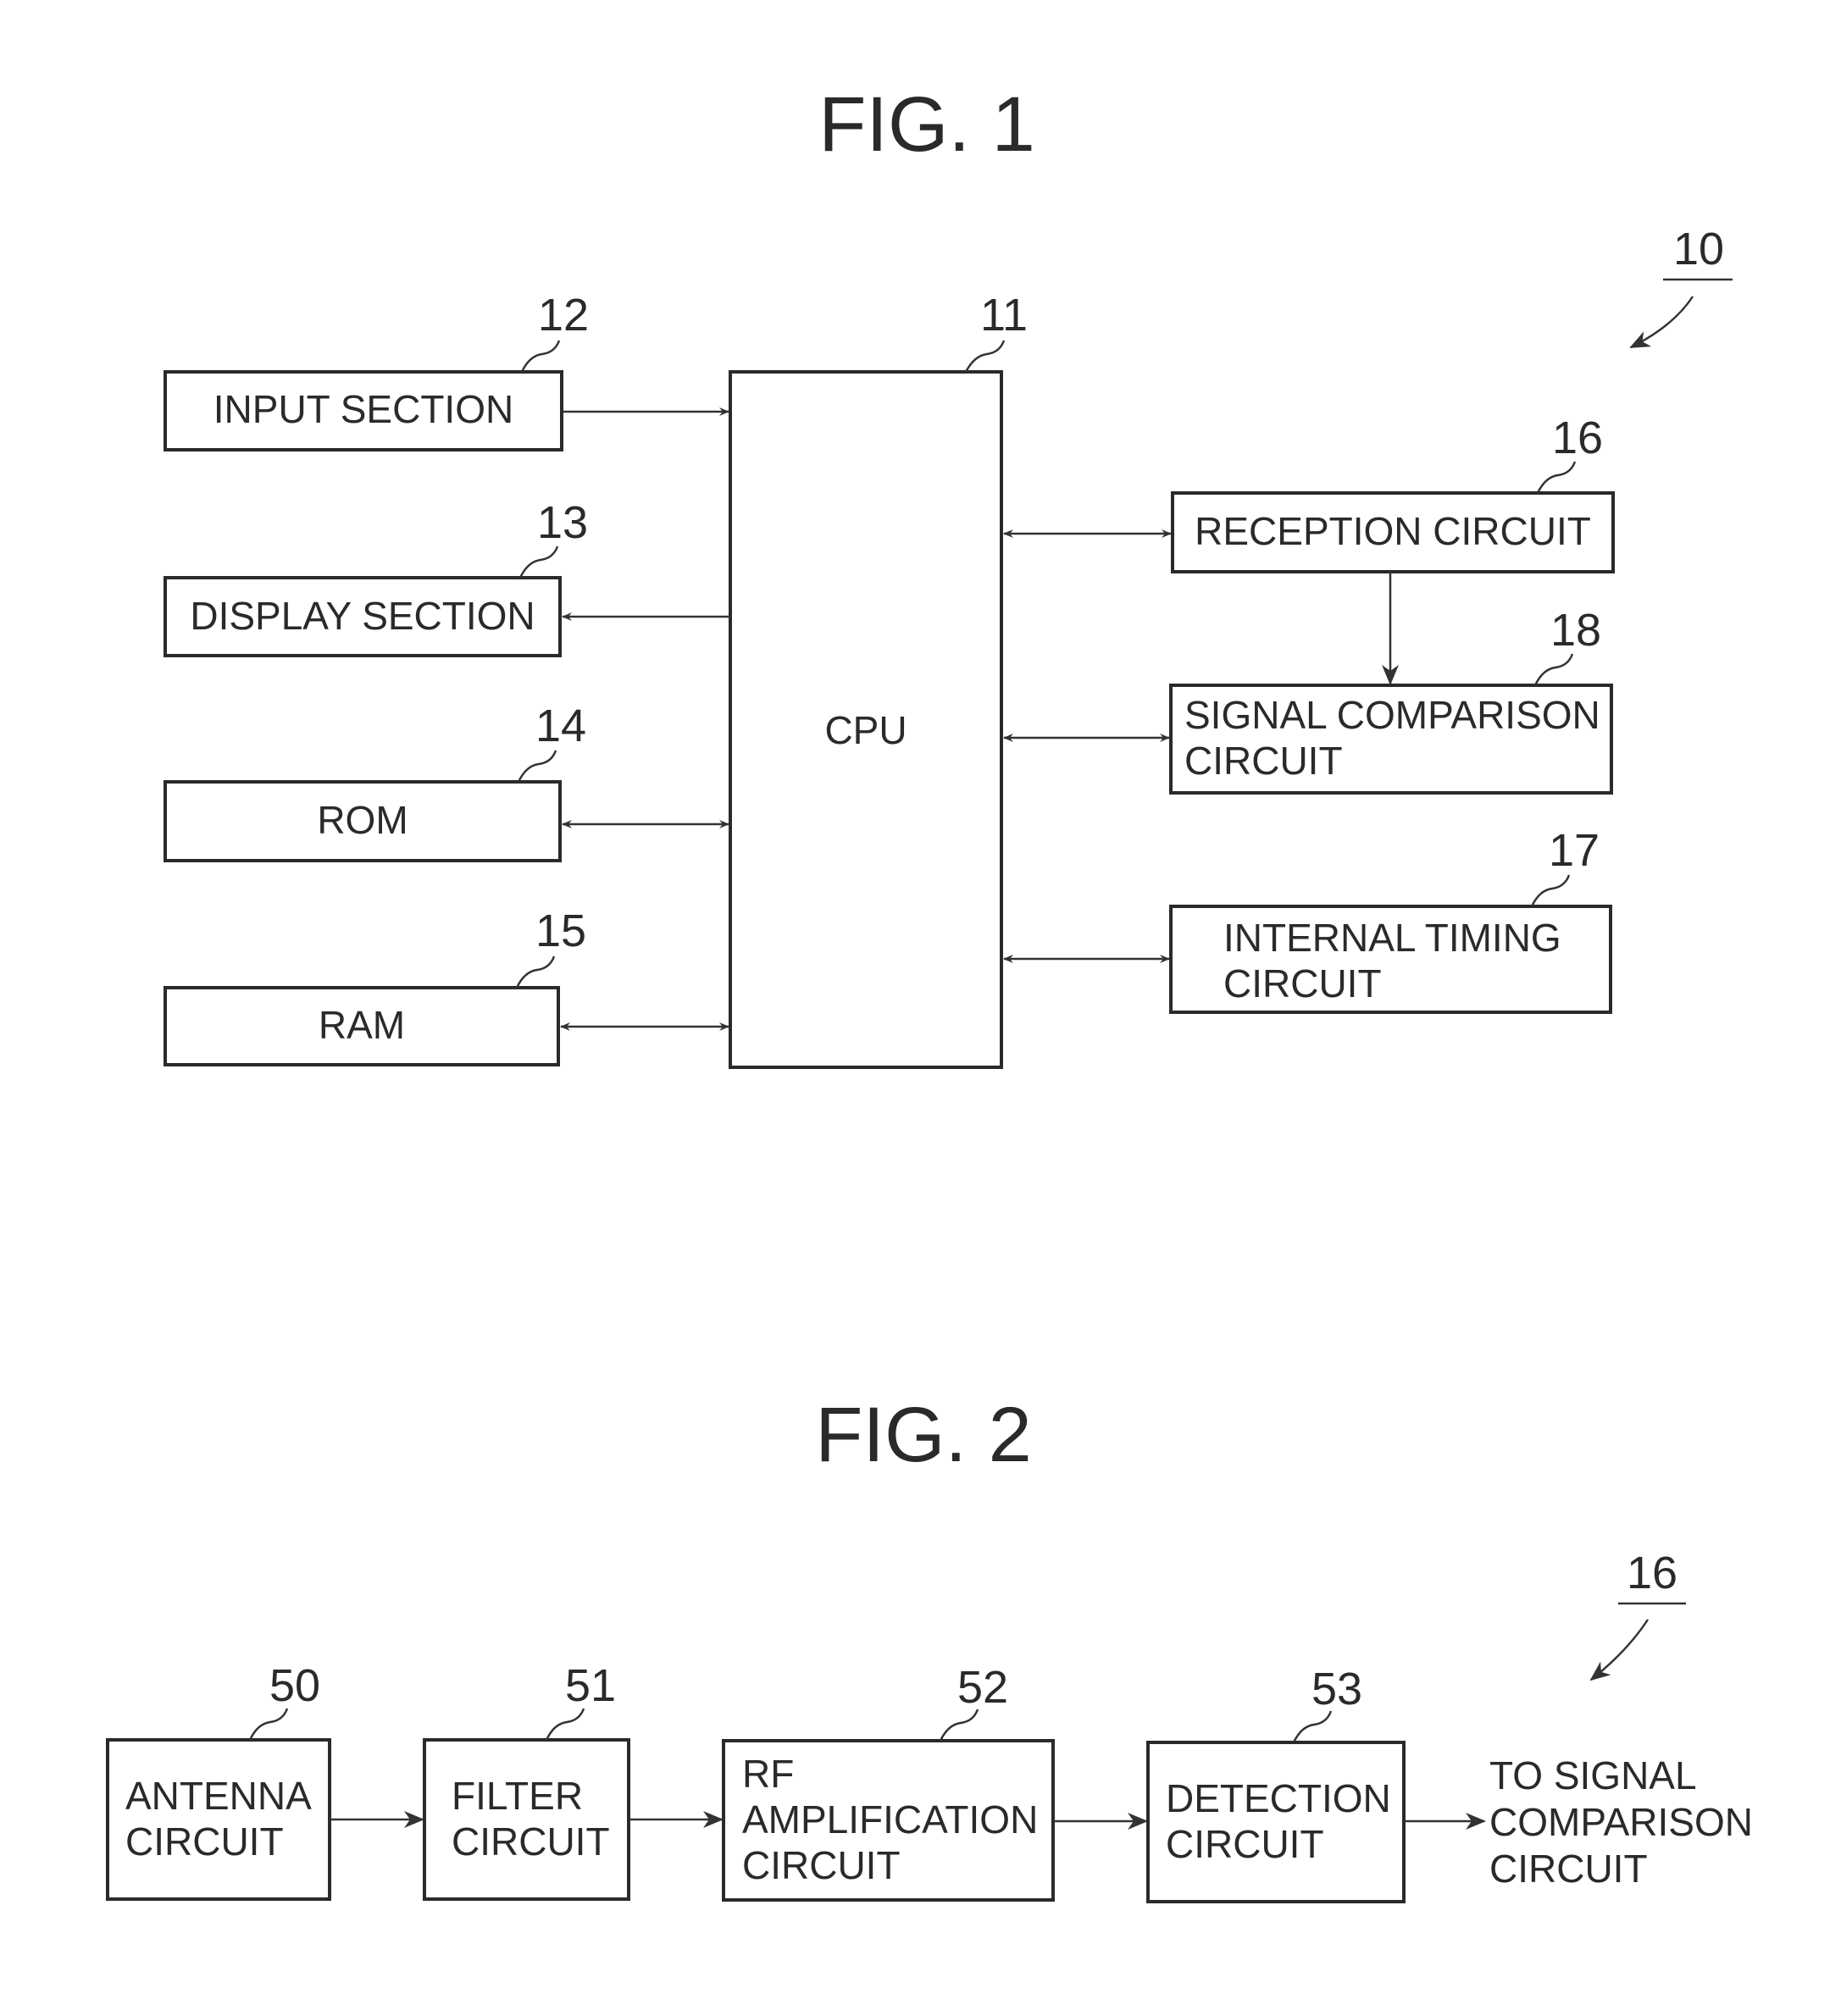  I want to click on input-section-ref: 12, so click(563, 315).